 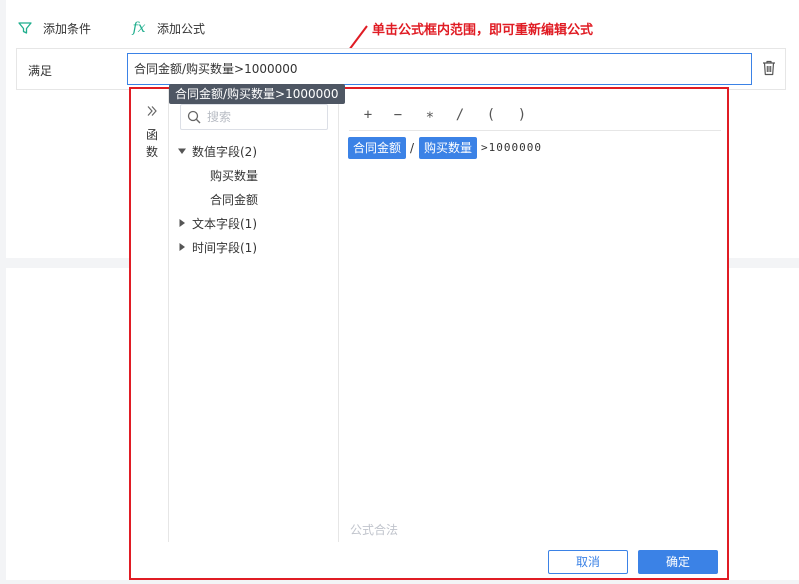 What do you see at coordinates (40, 71) in the screenshot?
I see `condition-label: 满足` at bounding box center [40, 71].